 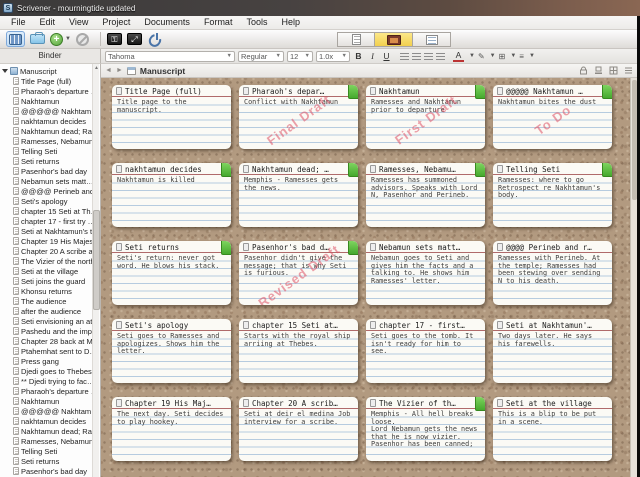 I want to click on binder-item: Seti's apology, so click(x=46, y=201).